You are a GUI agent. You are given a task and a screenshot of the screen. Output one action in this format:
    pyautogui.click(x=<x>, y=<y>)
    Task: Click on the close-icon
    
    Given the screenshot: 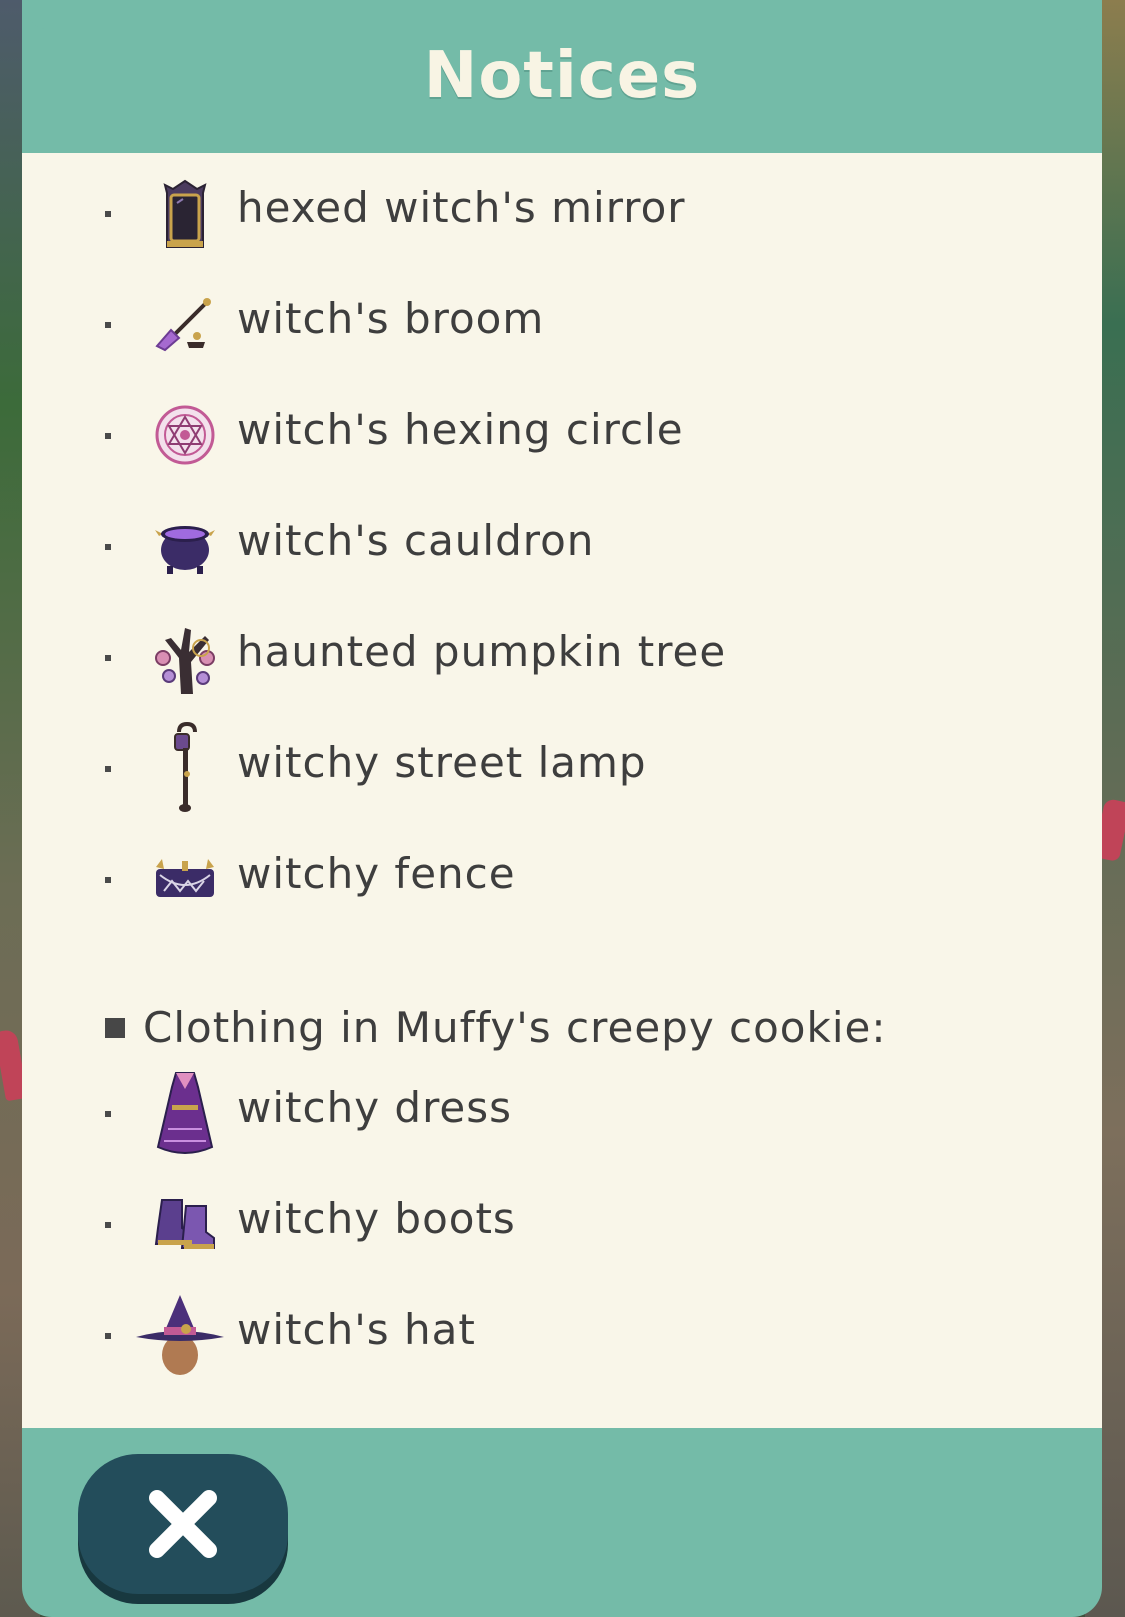 What is the action you would take?
    pyautogui.click(x=183, y=1524)
    